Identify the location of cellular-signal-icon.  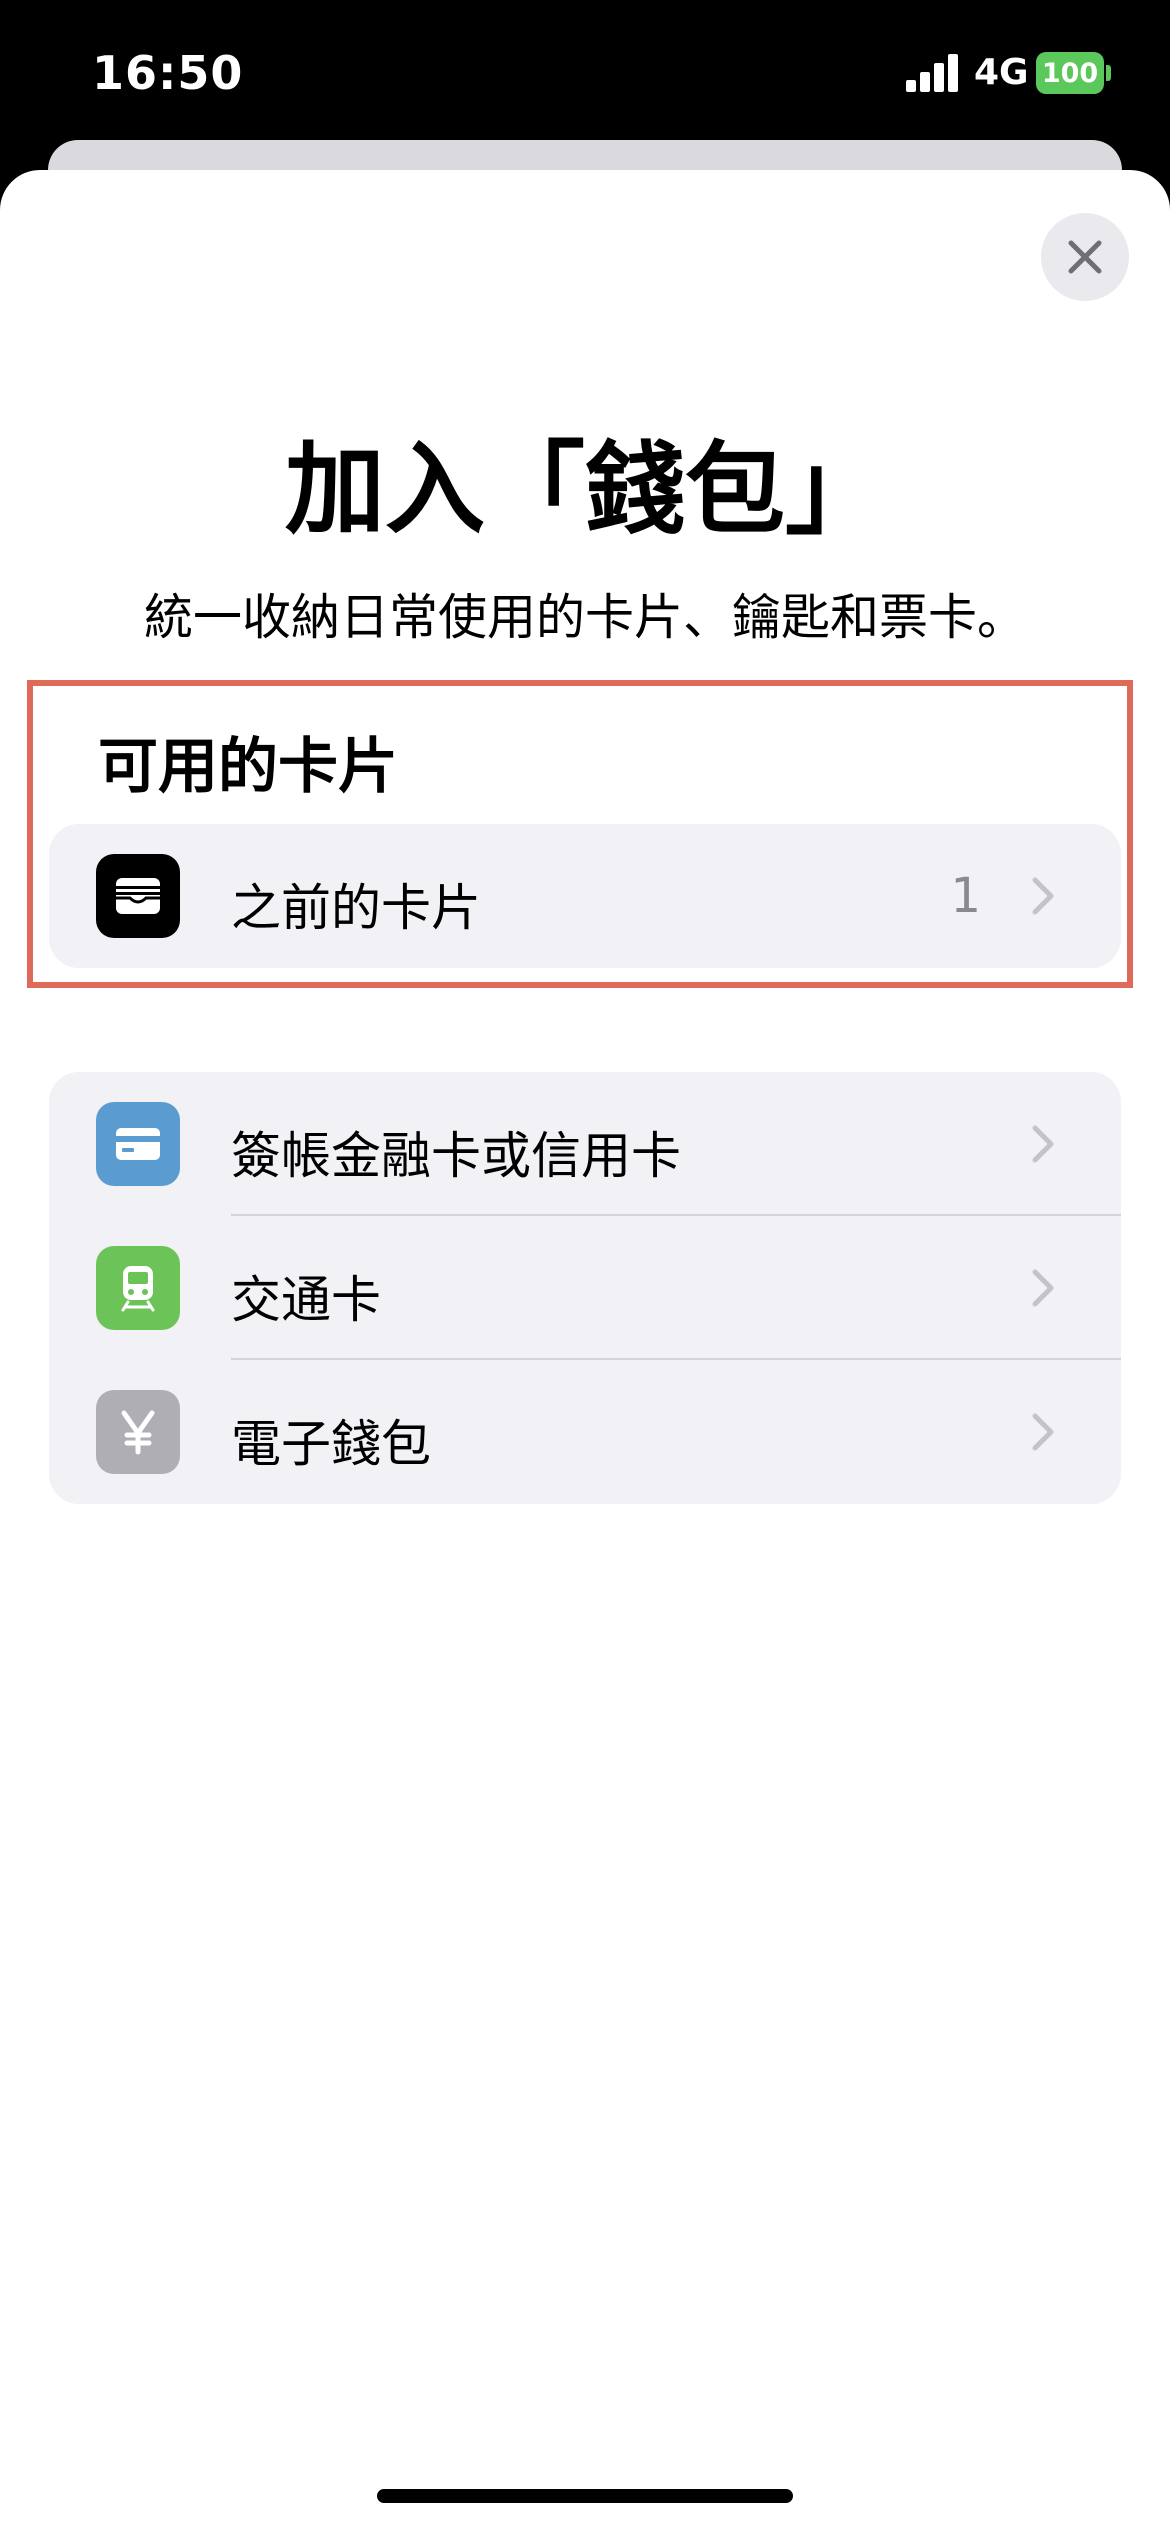
(932, 73).